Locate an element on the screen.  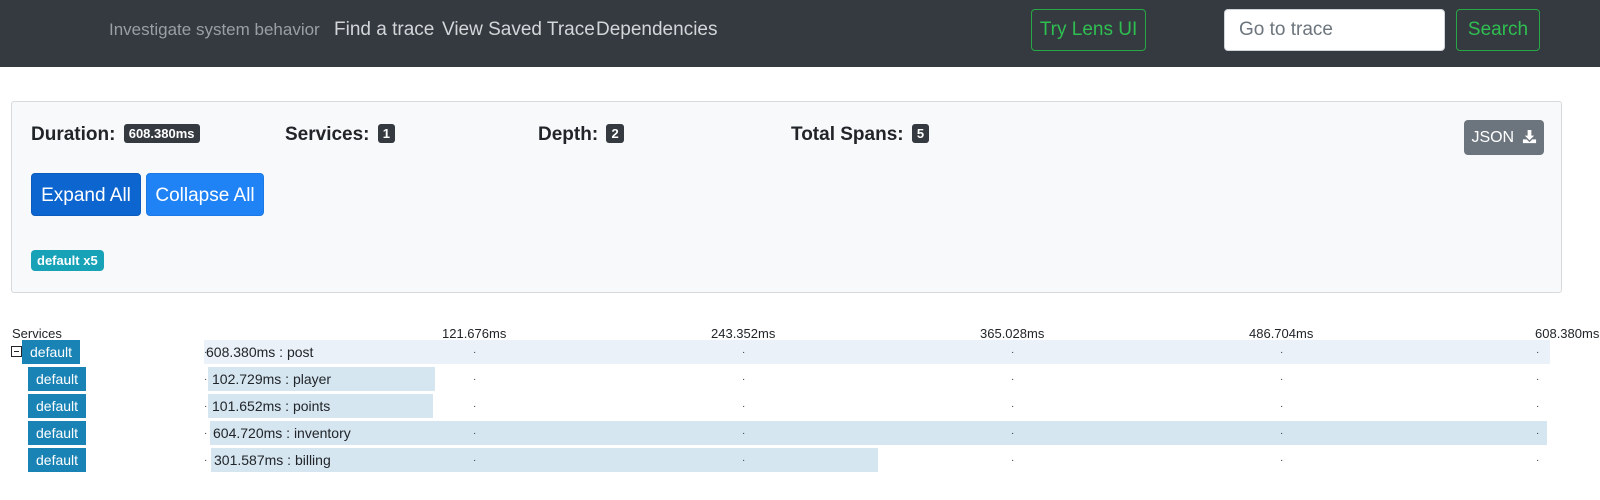
depth-stat: Depth: 2 is located at coordinates (581, 135).